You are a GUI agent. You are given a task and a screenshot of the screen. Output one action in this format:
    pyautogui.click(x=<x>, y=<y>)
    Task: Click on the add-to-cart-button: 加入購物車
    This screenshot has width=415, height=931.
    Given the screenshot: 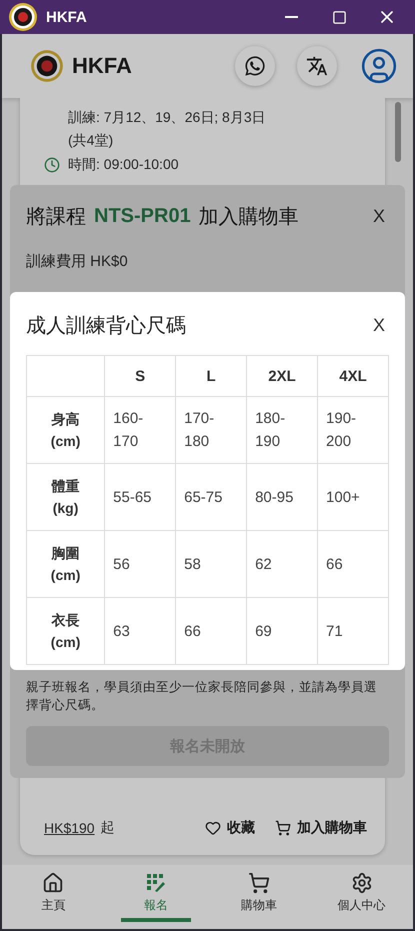 What is the action you would take?
    pyautogui.click(x=321, y=828)
    